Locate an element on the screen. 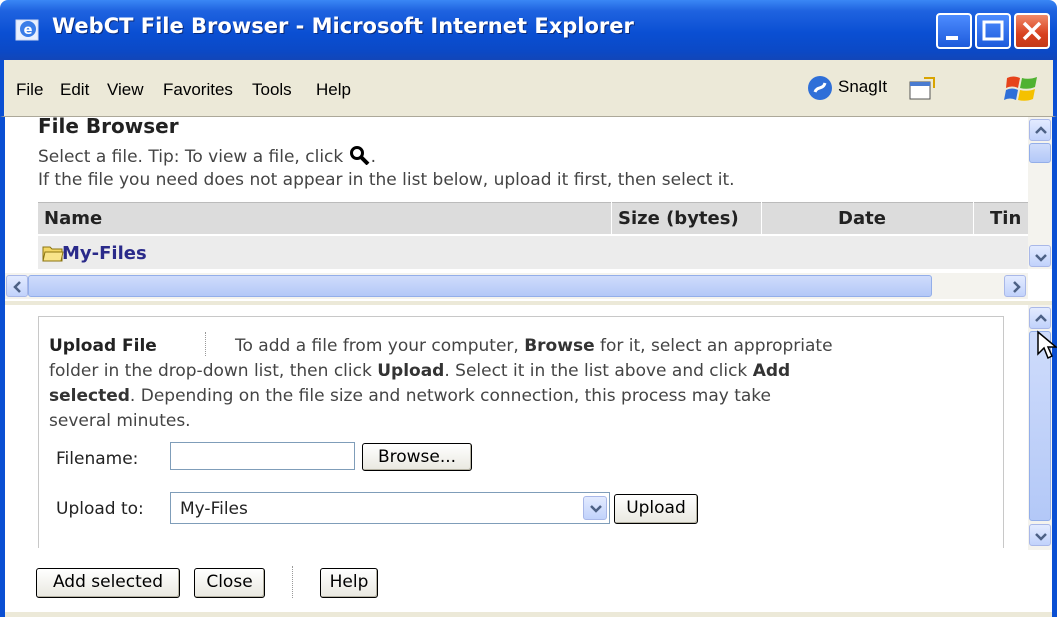 This screenshot has height=617, width=1057. ie-icon: e is located at coordinates (27, 30).